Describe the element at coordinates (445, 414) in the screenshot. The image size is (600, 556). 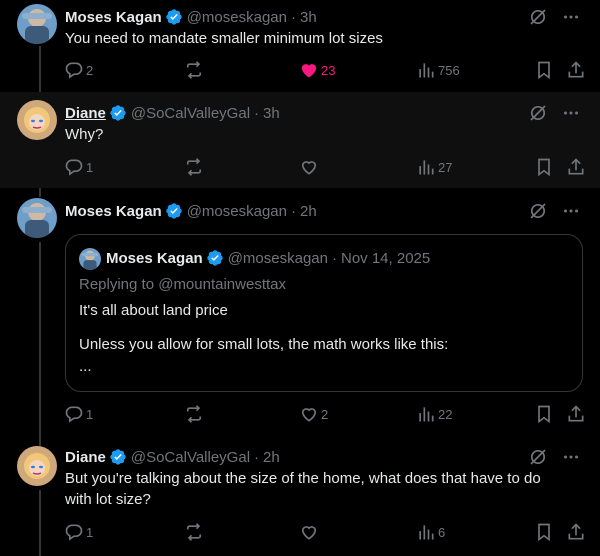
I see `views-count: 22` at that location.